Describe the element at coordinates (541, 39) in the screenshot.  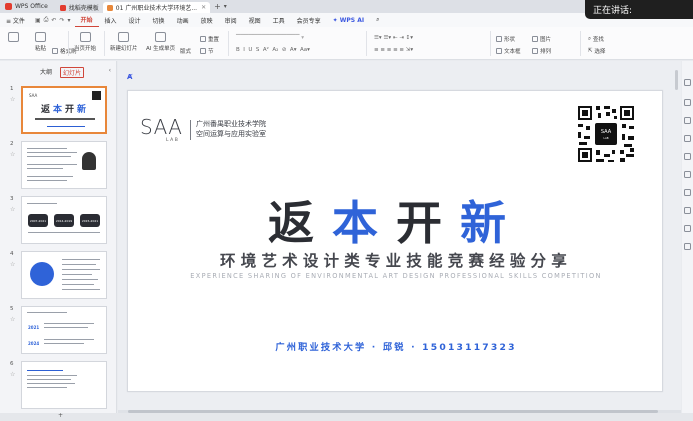
I see `picture-button: 图片` at that location.